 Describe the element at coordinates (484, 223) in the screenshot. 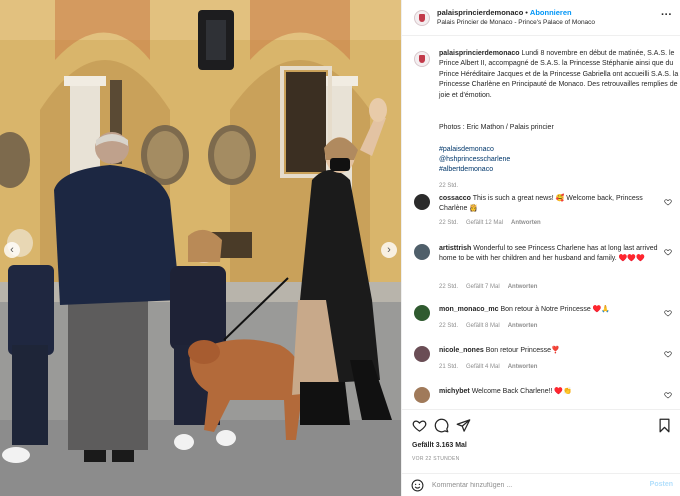

I see `comment-likes: Gefällt 12 Mal` at that location.